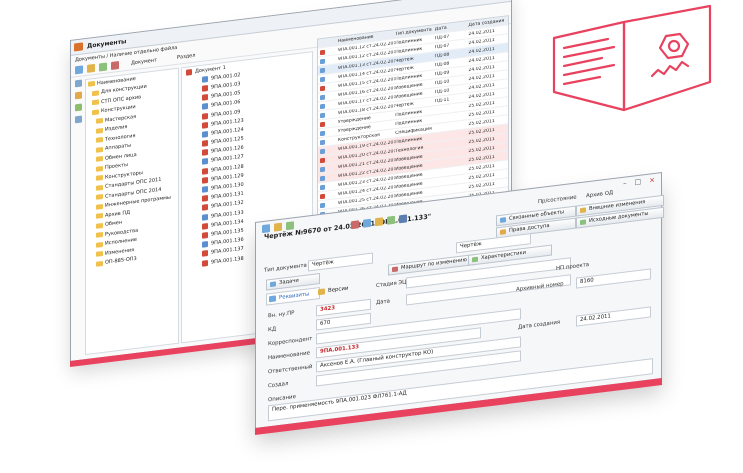 This screenshot has width=743, height=473. Describe the element at coordinates (383, 302) in the screenshot. I see `date-label: Дата` at that location.